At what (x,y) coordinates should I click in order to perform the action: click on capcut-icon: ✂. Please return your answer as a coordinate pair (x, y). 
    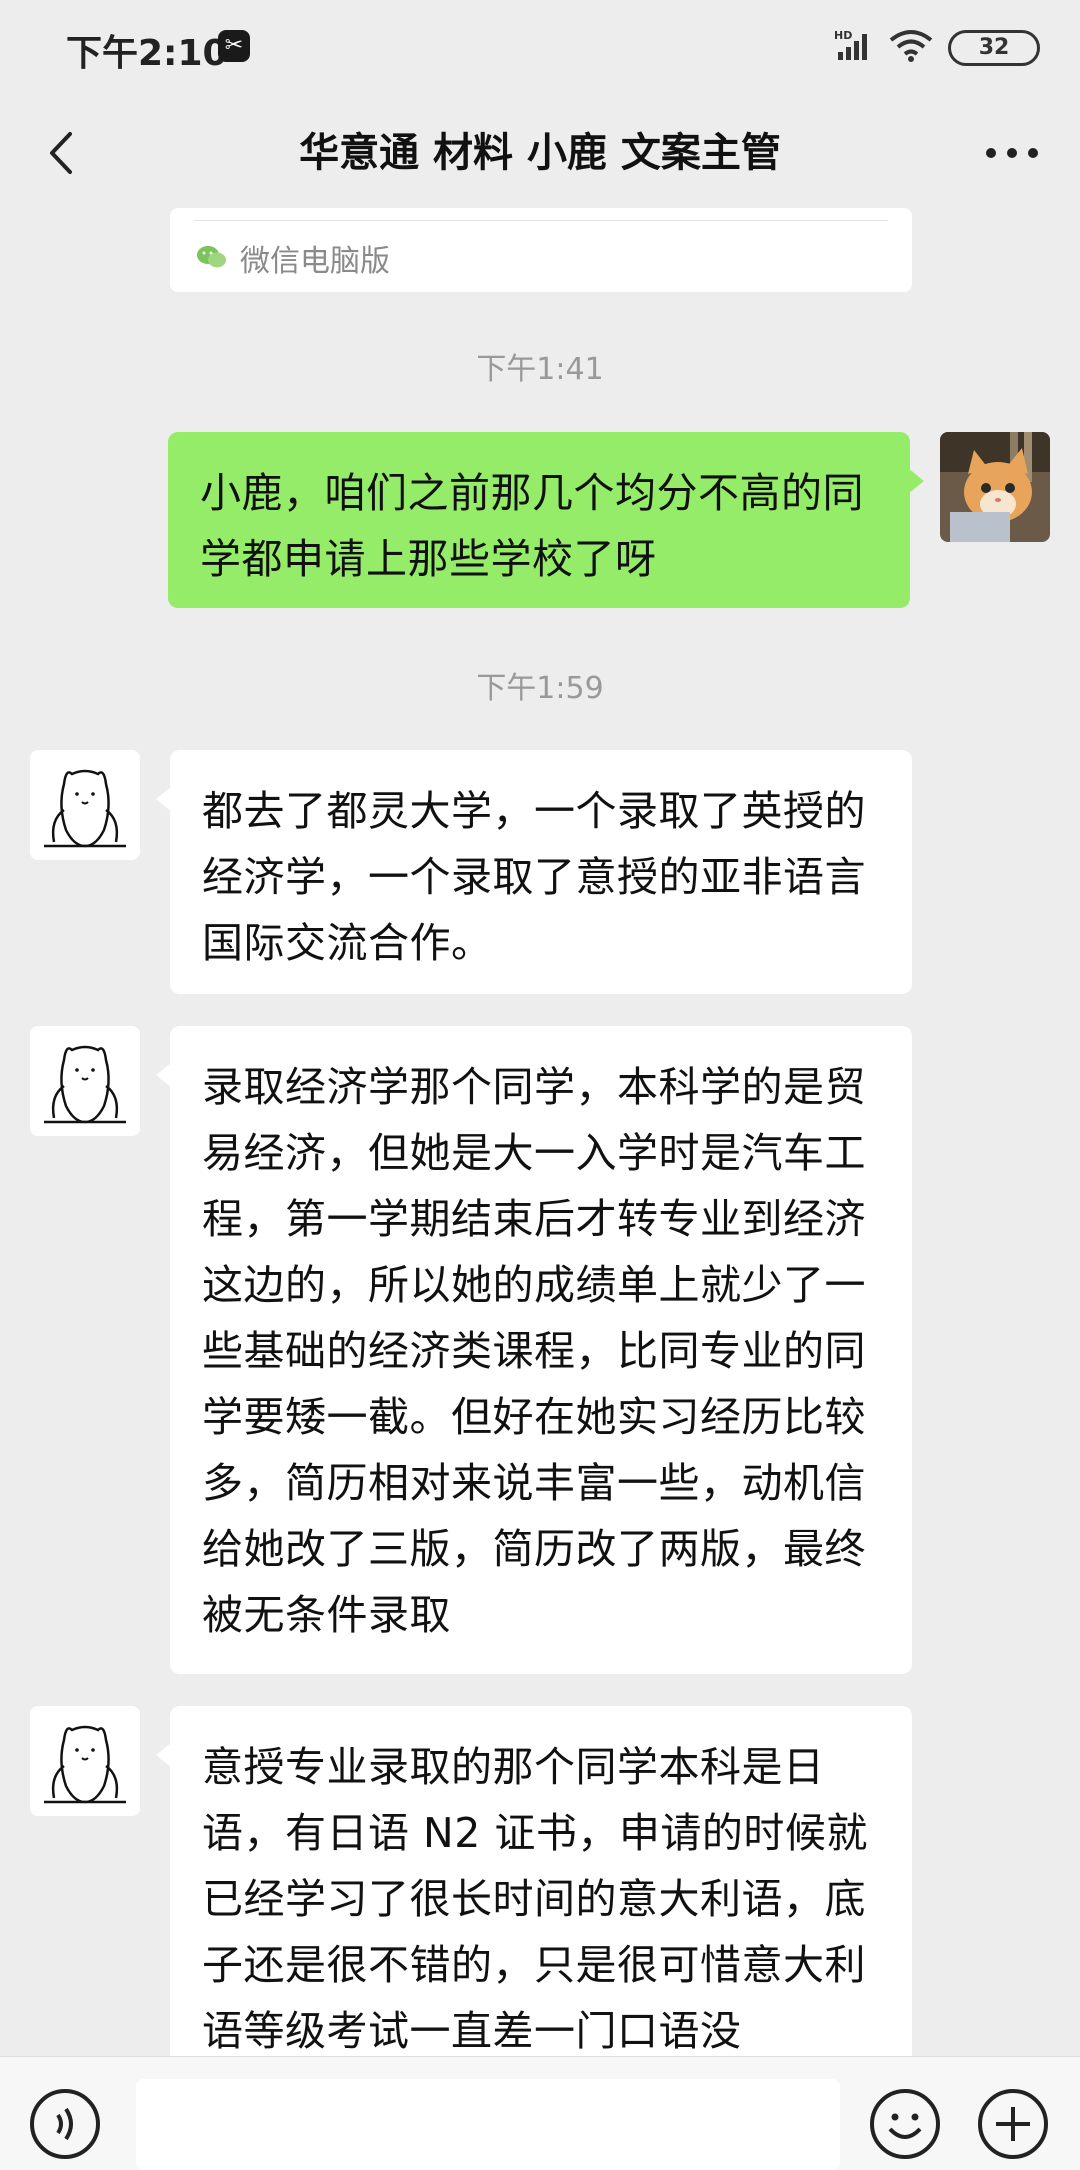
    Looking at the image, I should click on (234, 46).